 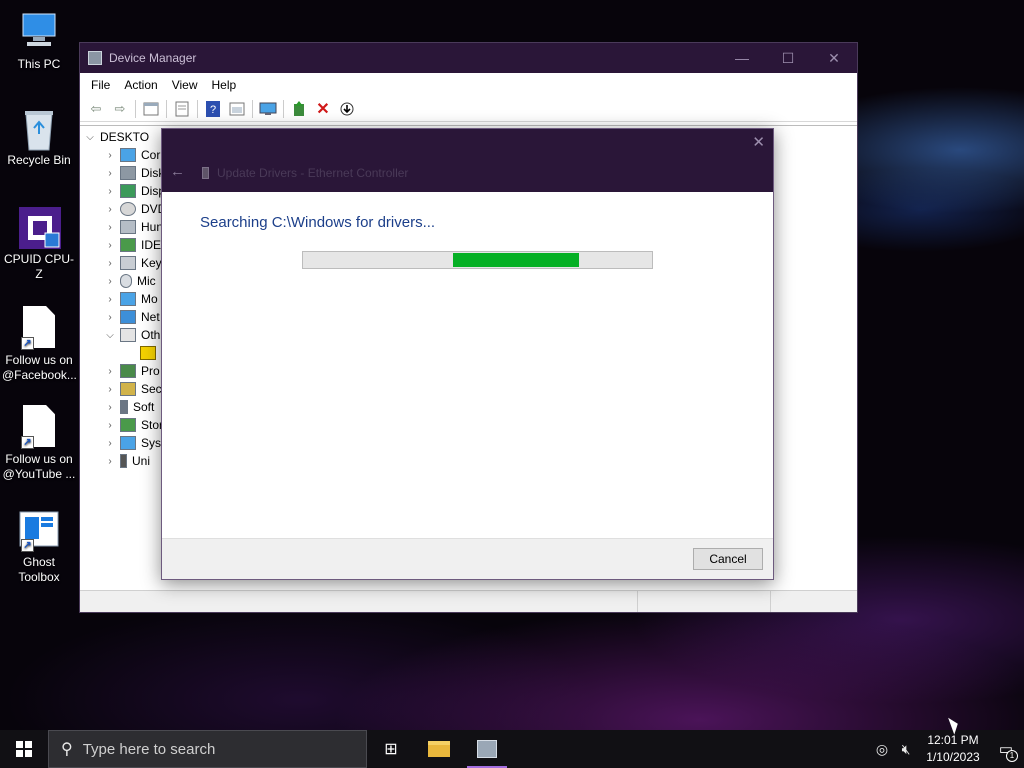 What do you see at coordinates (130, 155) in the screenshot?
I see `tree-category: › Cor` at bounding box center [130, 155].